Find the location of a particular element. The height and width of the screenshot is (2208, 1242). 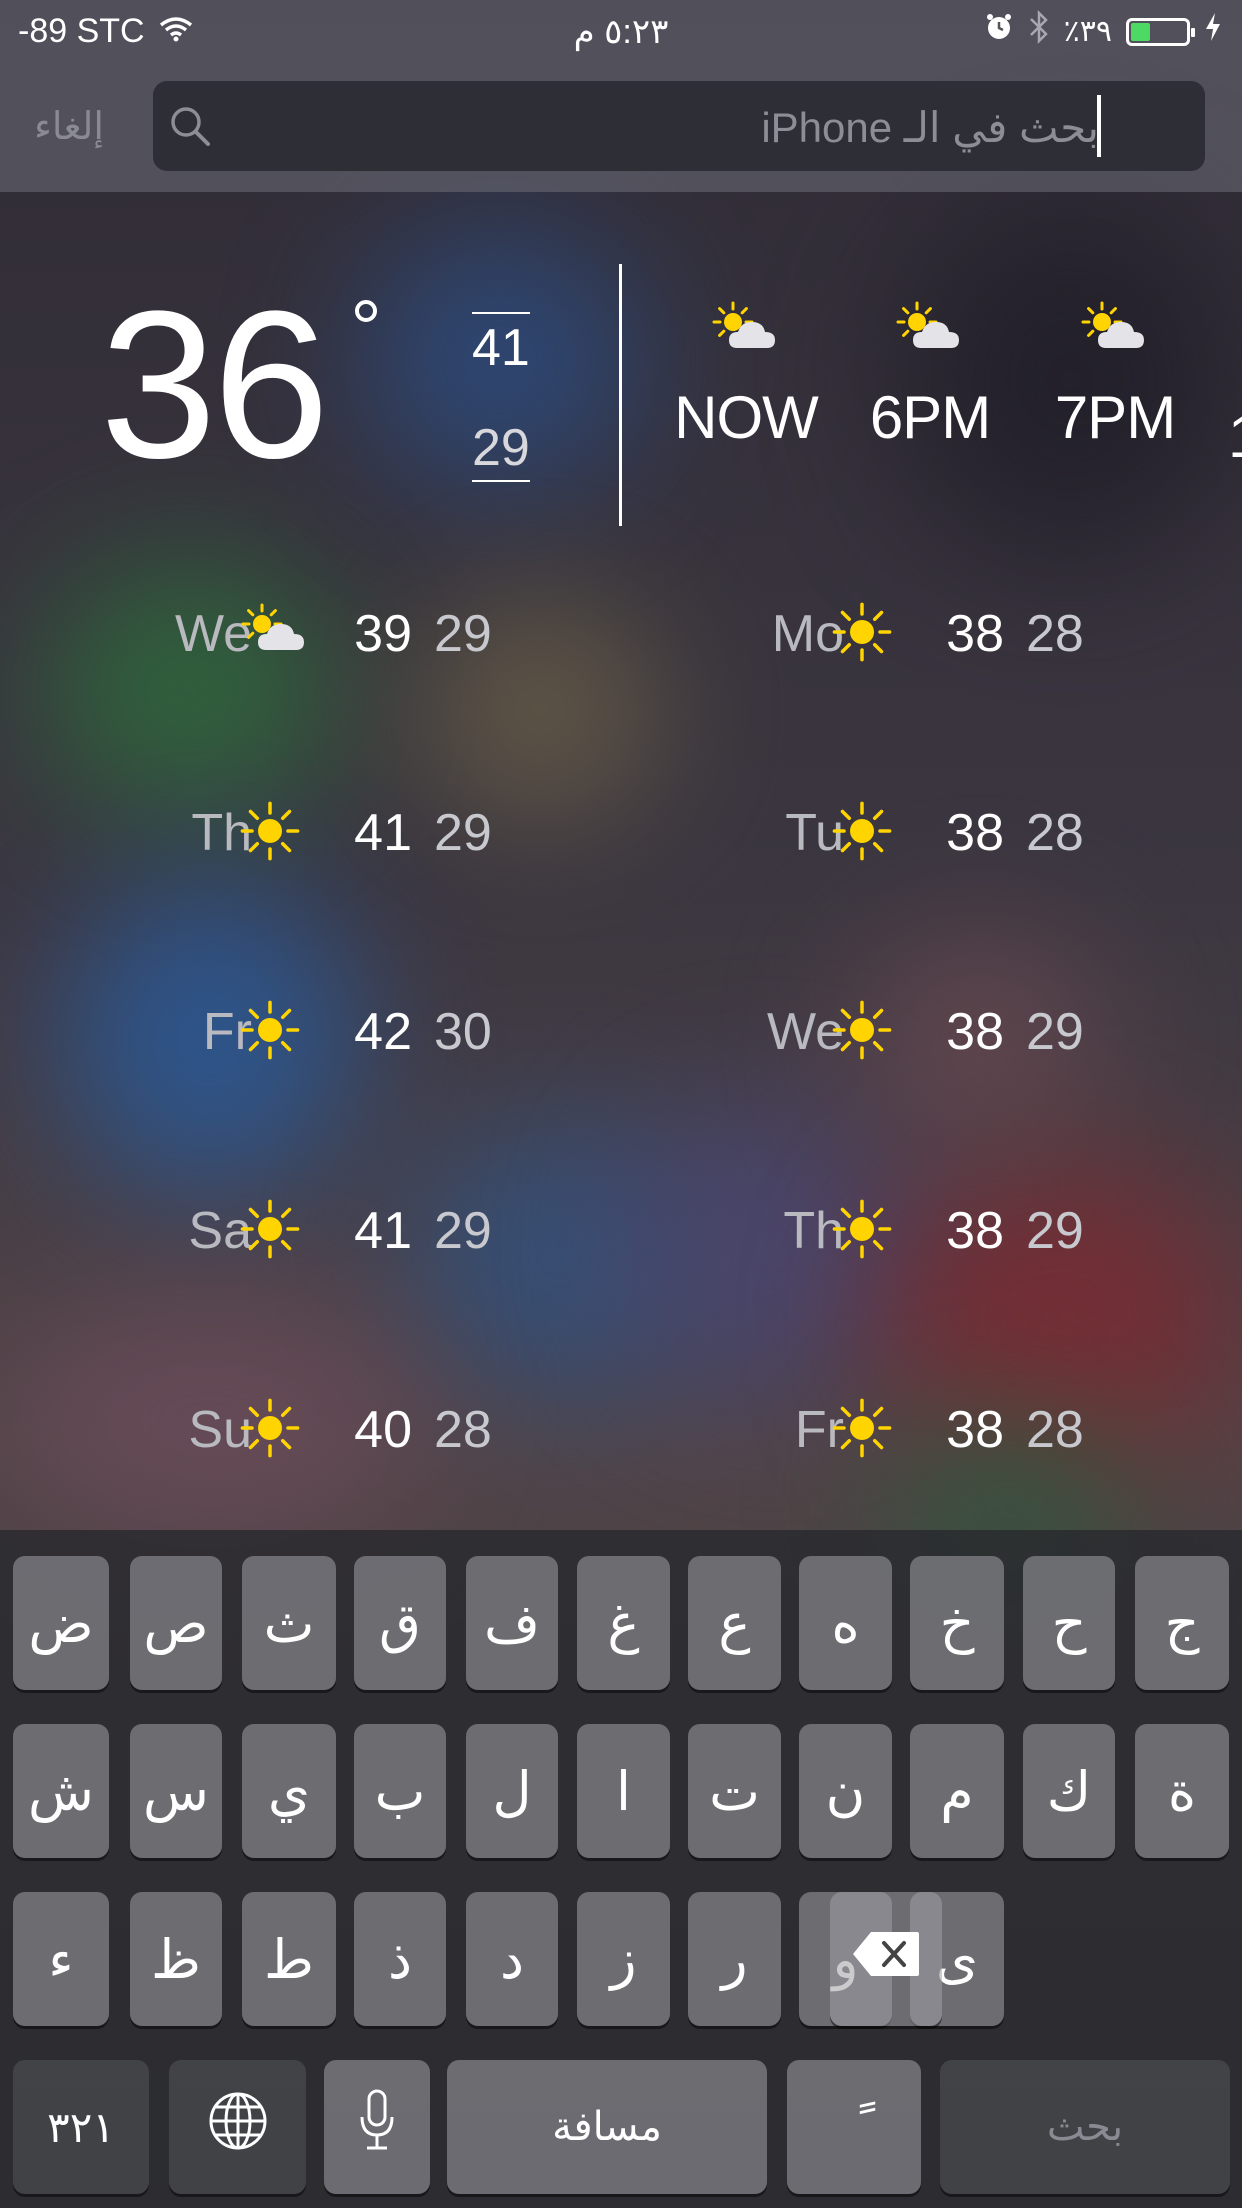

space-key: مسافة is located at coordinates (607, 2127).